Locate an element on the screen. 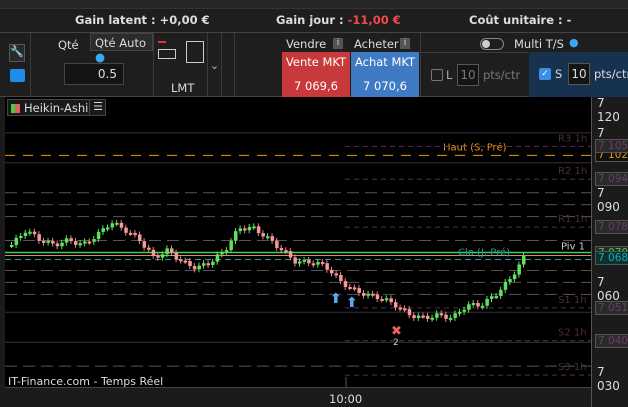 Image resolution: width=628 pixels, height=407 pixels. sell-market-button: Vente MKT 7 069,6 is located at coordinates (316, 74).